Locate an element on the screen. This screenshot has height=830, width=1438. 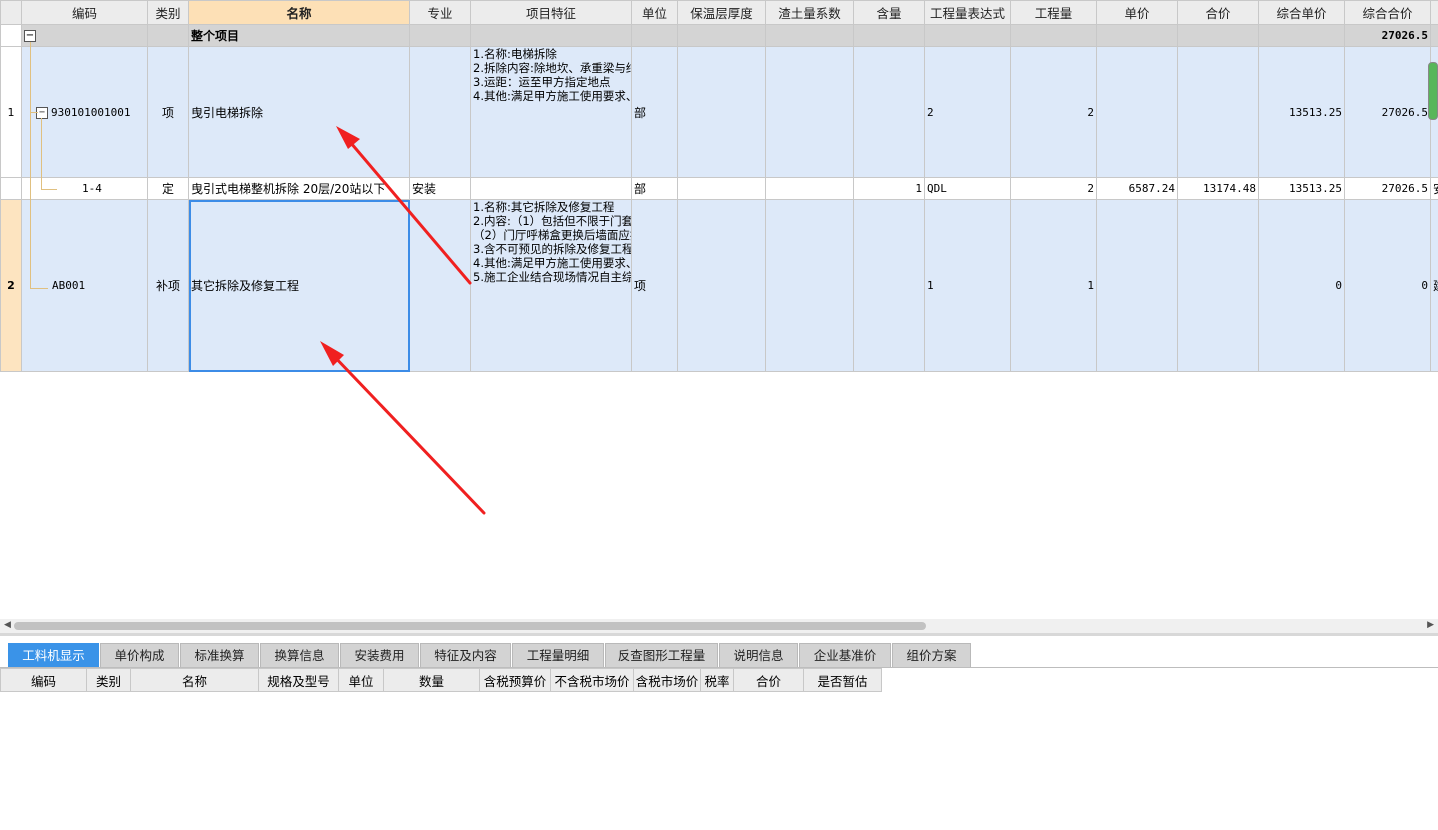
col-header-unit: 单位 is located at coordinates (654, 12).